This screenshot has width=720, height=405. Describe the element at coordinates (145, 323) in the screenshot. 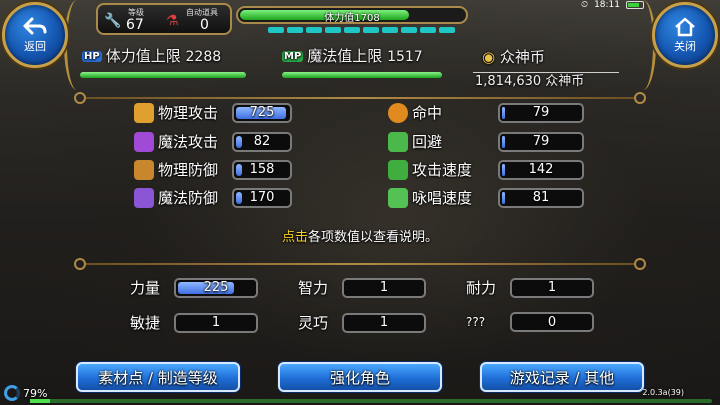

I see `attr-label: 敏捷` at that location.